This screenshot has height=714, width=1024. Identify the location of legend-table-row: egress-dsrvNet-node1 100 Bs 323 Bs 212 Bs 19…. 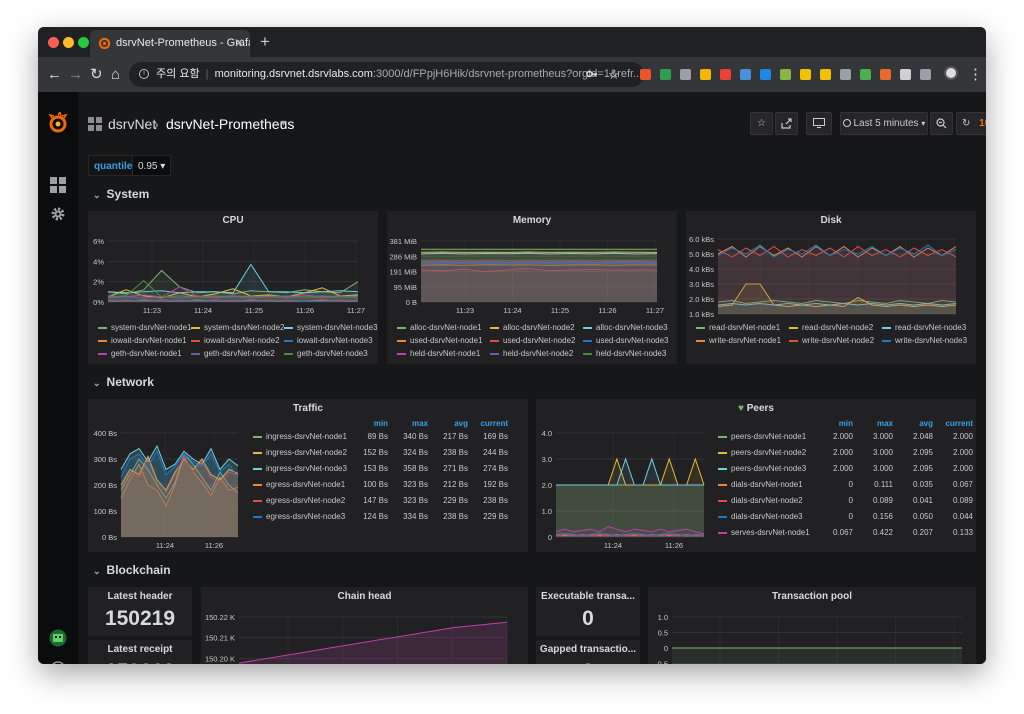
(388, 485).